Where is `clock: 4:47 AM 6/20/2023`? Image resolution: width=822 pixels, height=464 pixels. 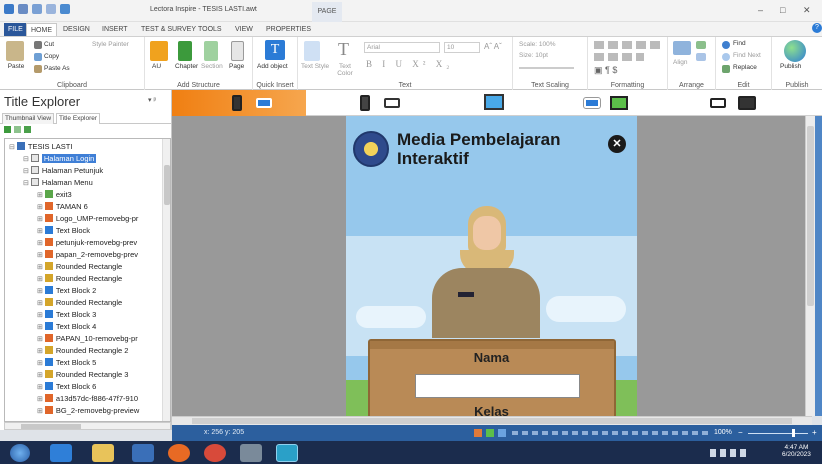 clock: 4:47 AM 6/20/2023 is located at coordinates (796, 451).